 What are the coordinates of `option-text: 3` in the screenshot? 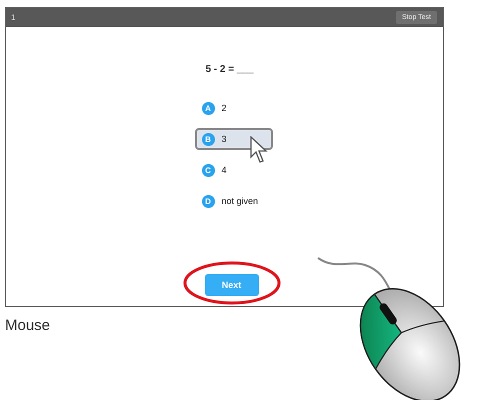 It's located at (224, 139).